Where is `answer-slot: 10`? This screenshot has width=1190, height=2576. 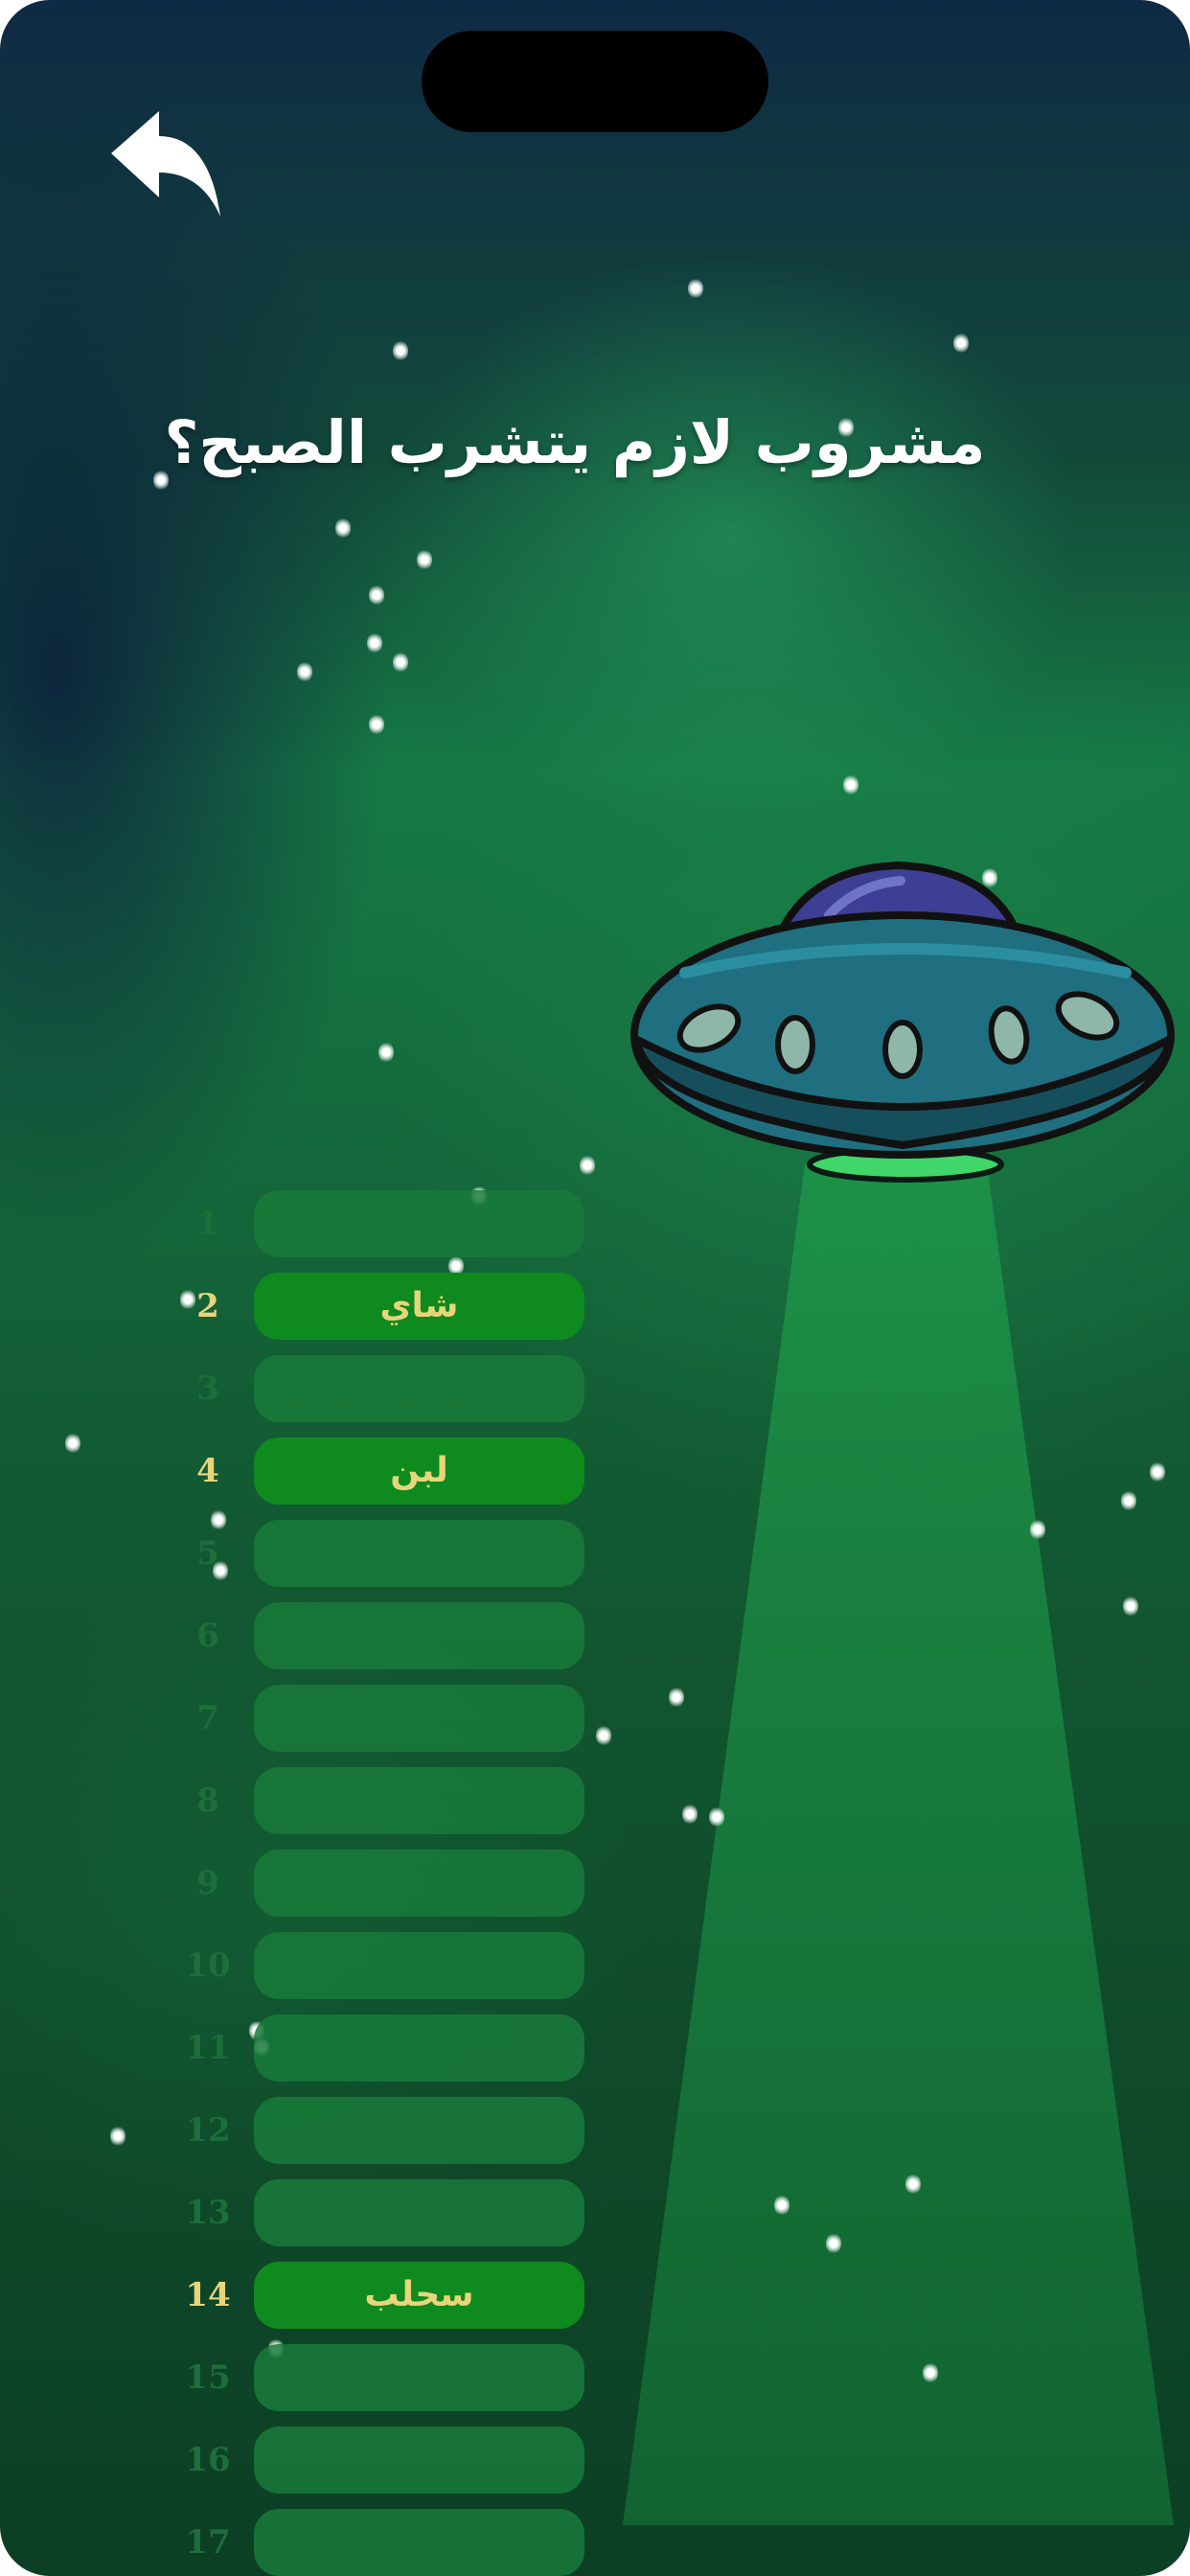 answer-slot: 10 is located at coordinates (378, 1966).